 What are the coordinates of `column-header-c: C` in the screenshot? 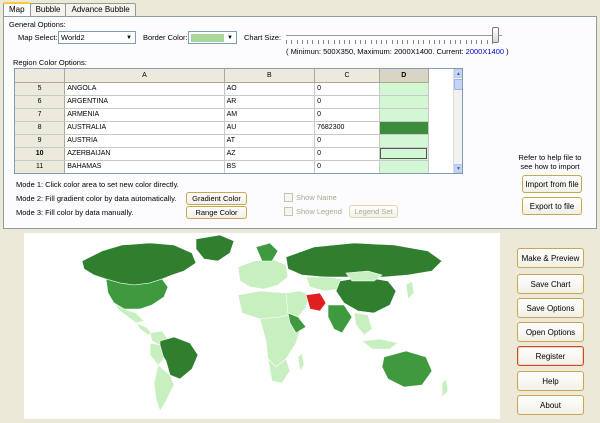 It's located at (347, 76).